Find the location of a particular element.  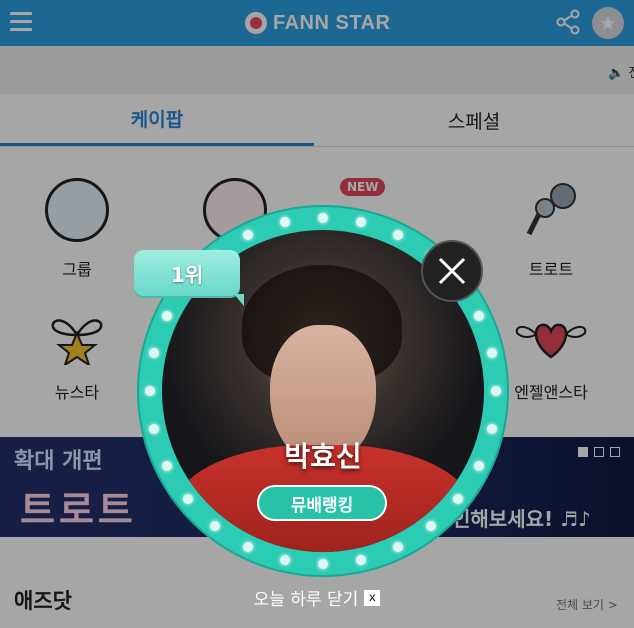

dismiss-today-label: 오늘 하루 닫기 is located at coordinates (306, 600).